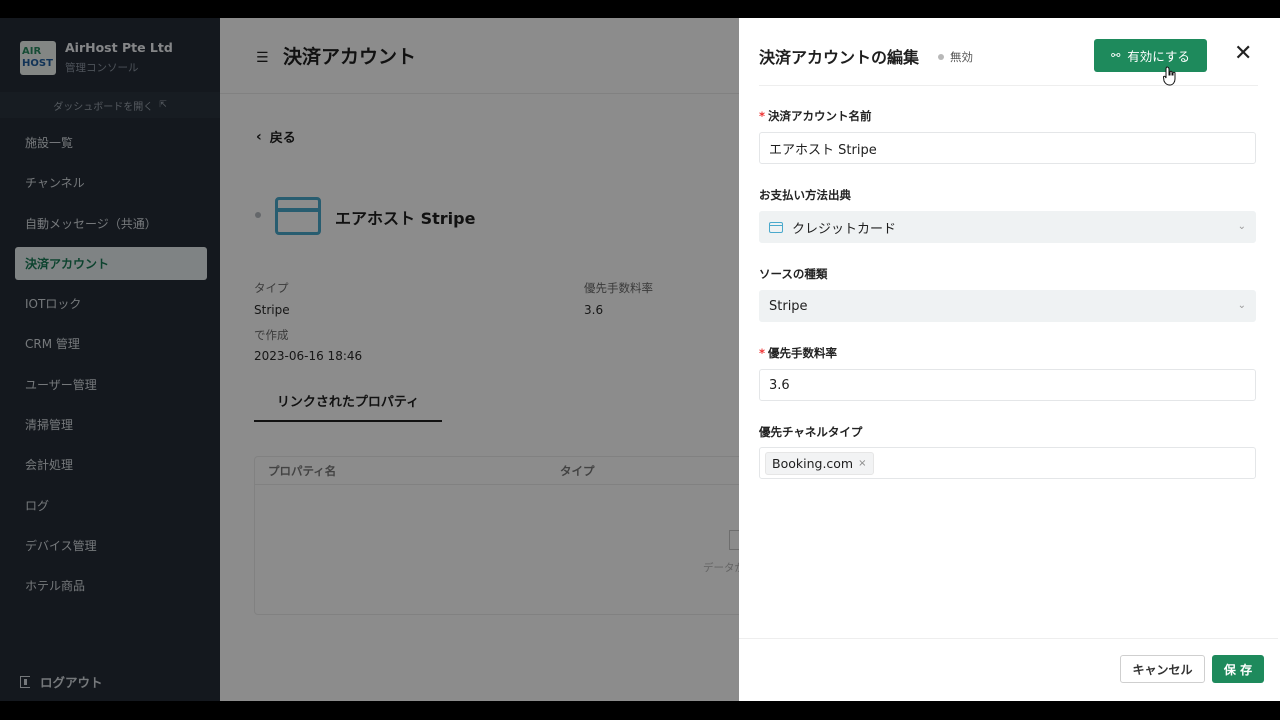  I want to click on hand-cursor-icon, so click(1169, 76).